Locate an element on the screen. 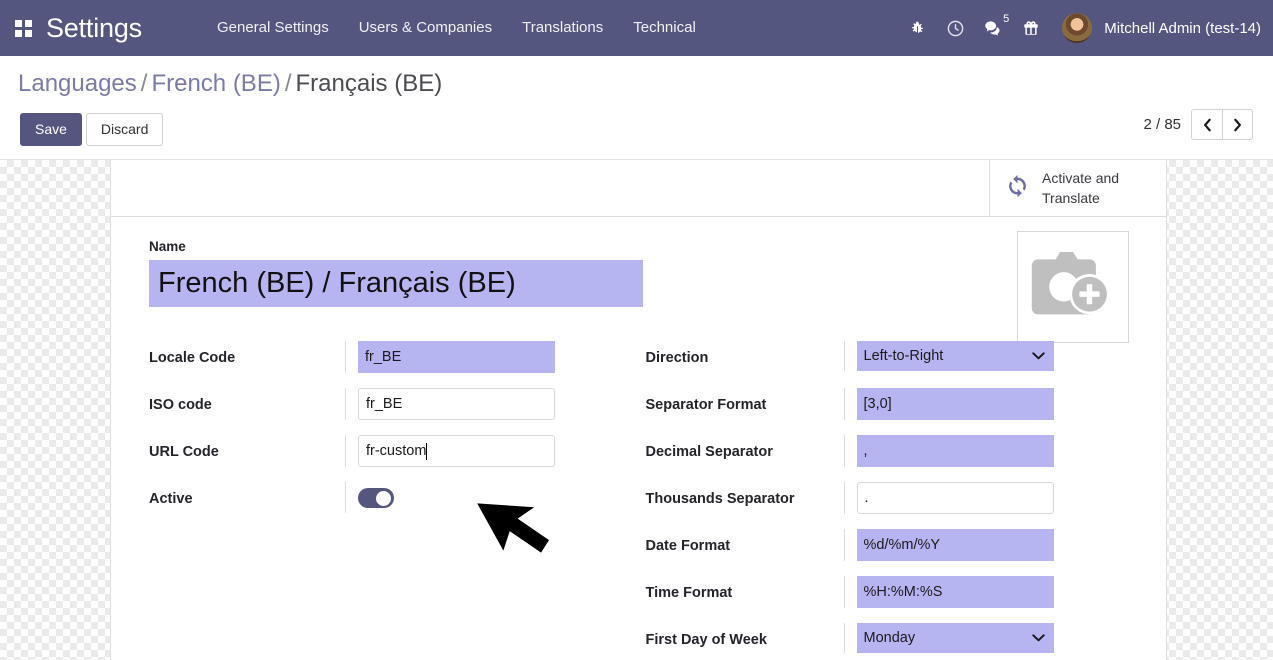  refresh-sync-icon is located at coordinates (1017, 188).